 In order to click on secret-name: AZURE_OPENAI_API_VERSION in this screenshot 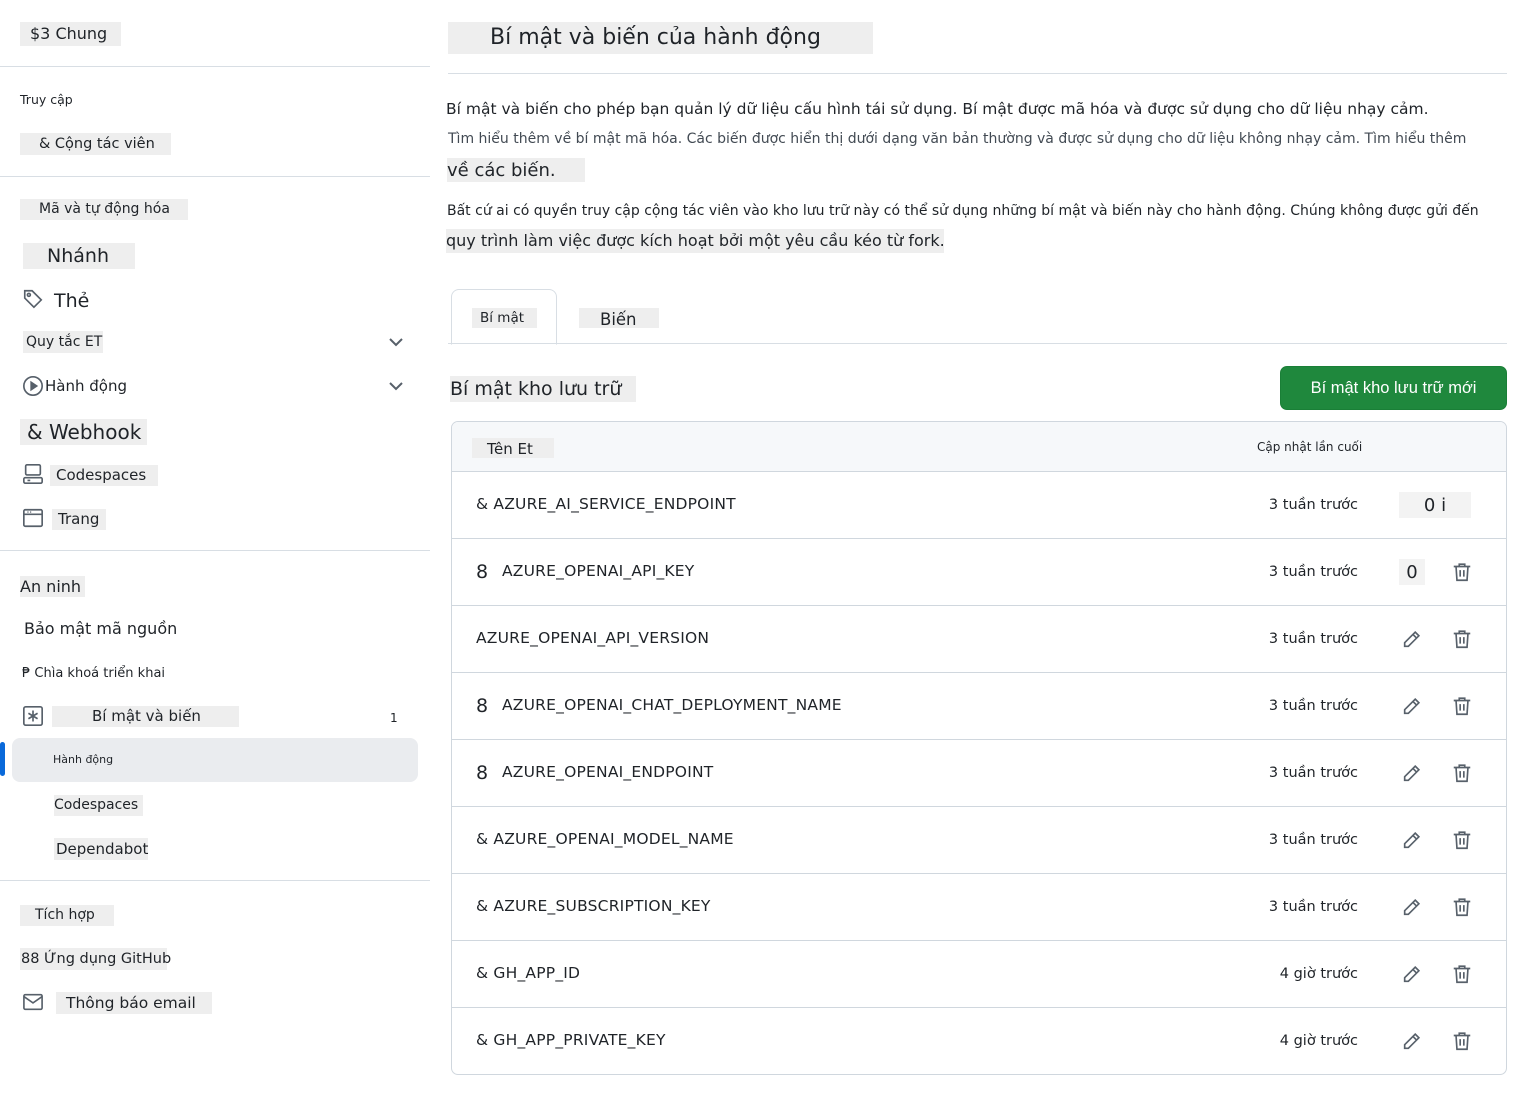, I will do `click(593, 638)`.